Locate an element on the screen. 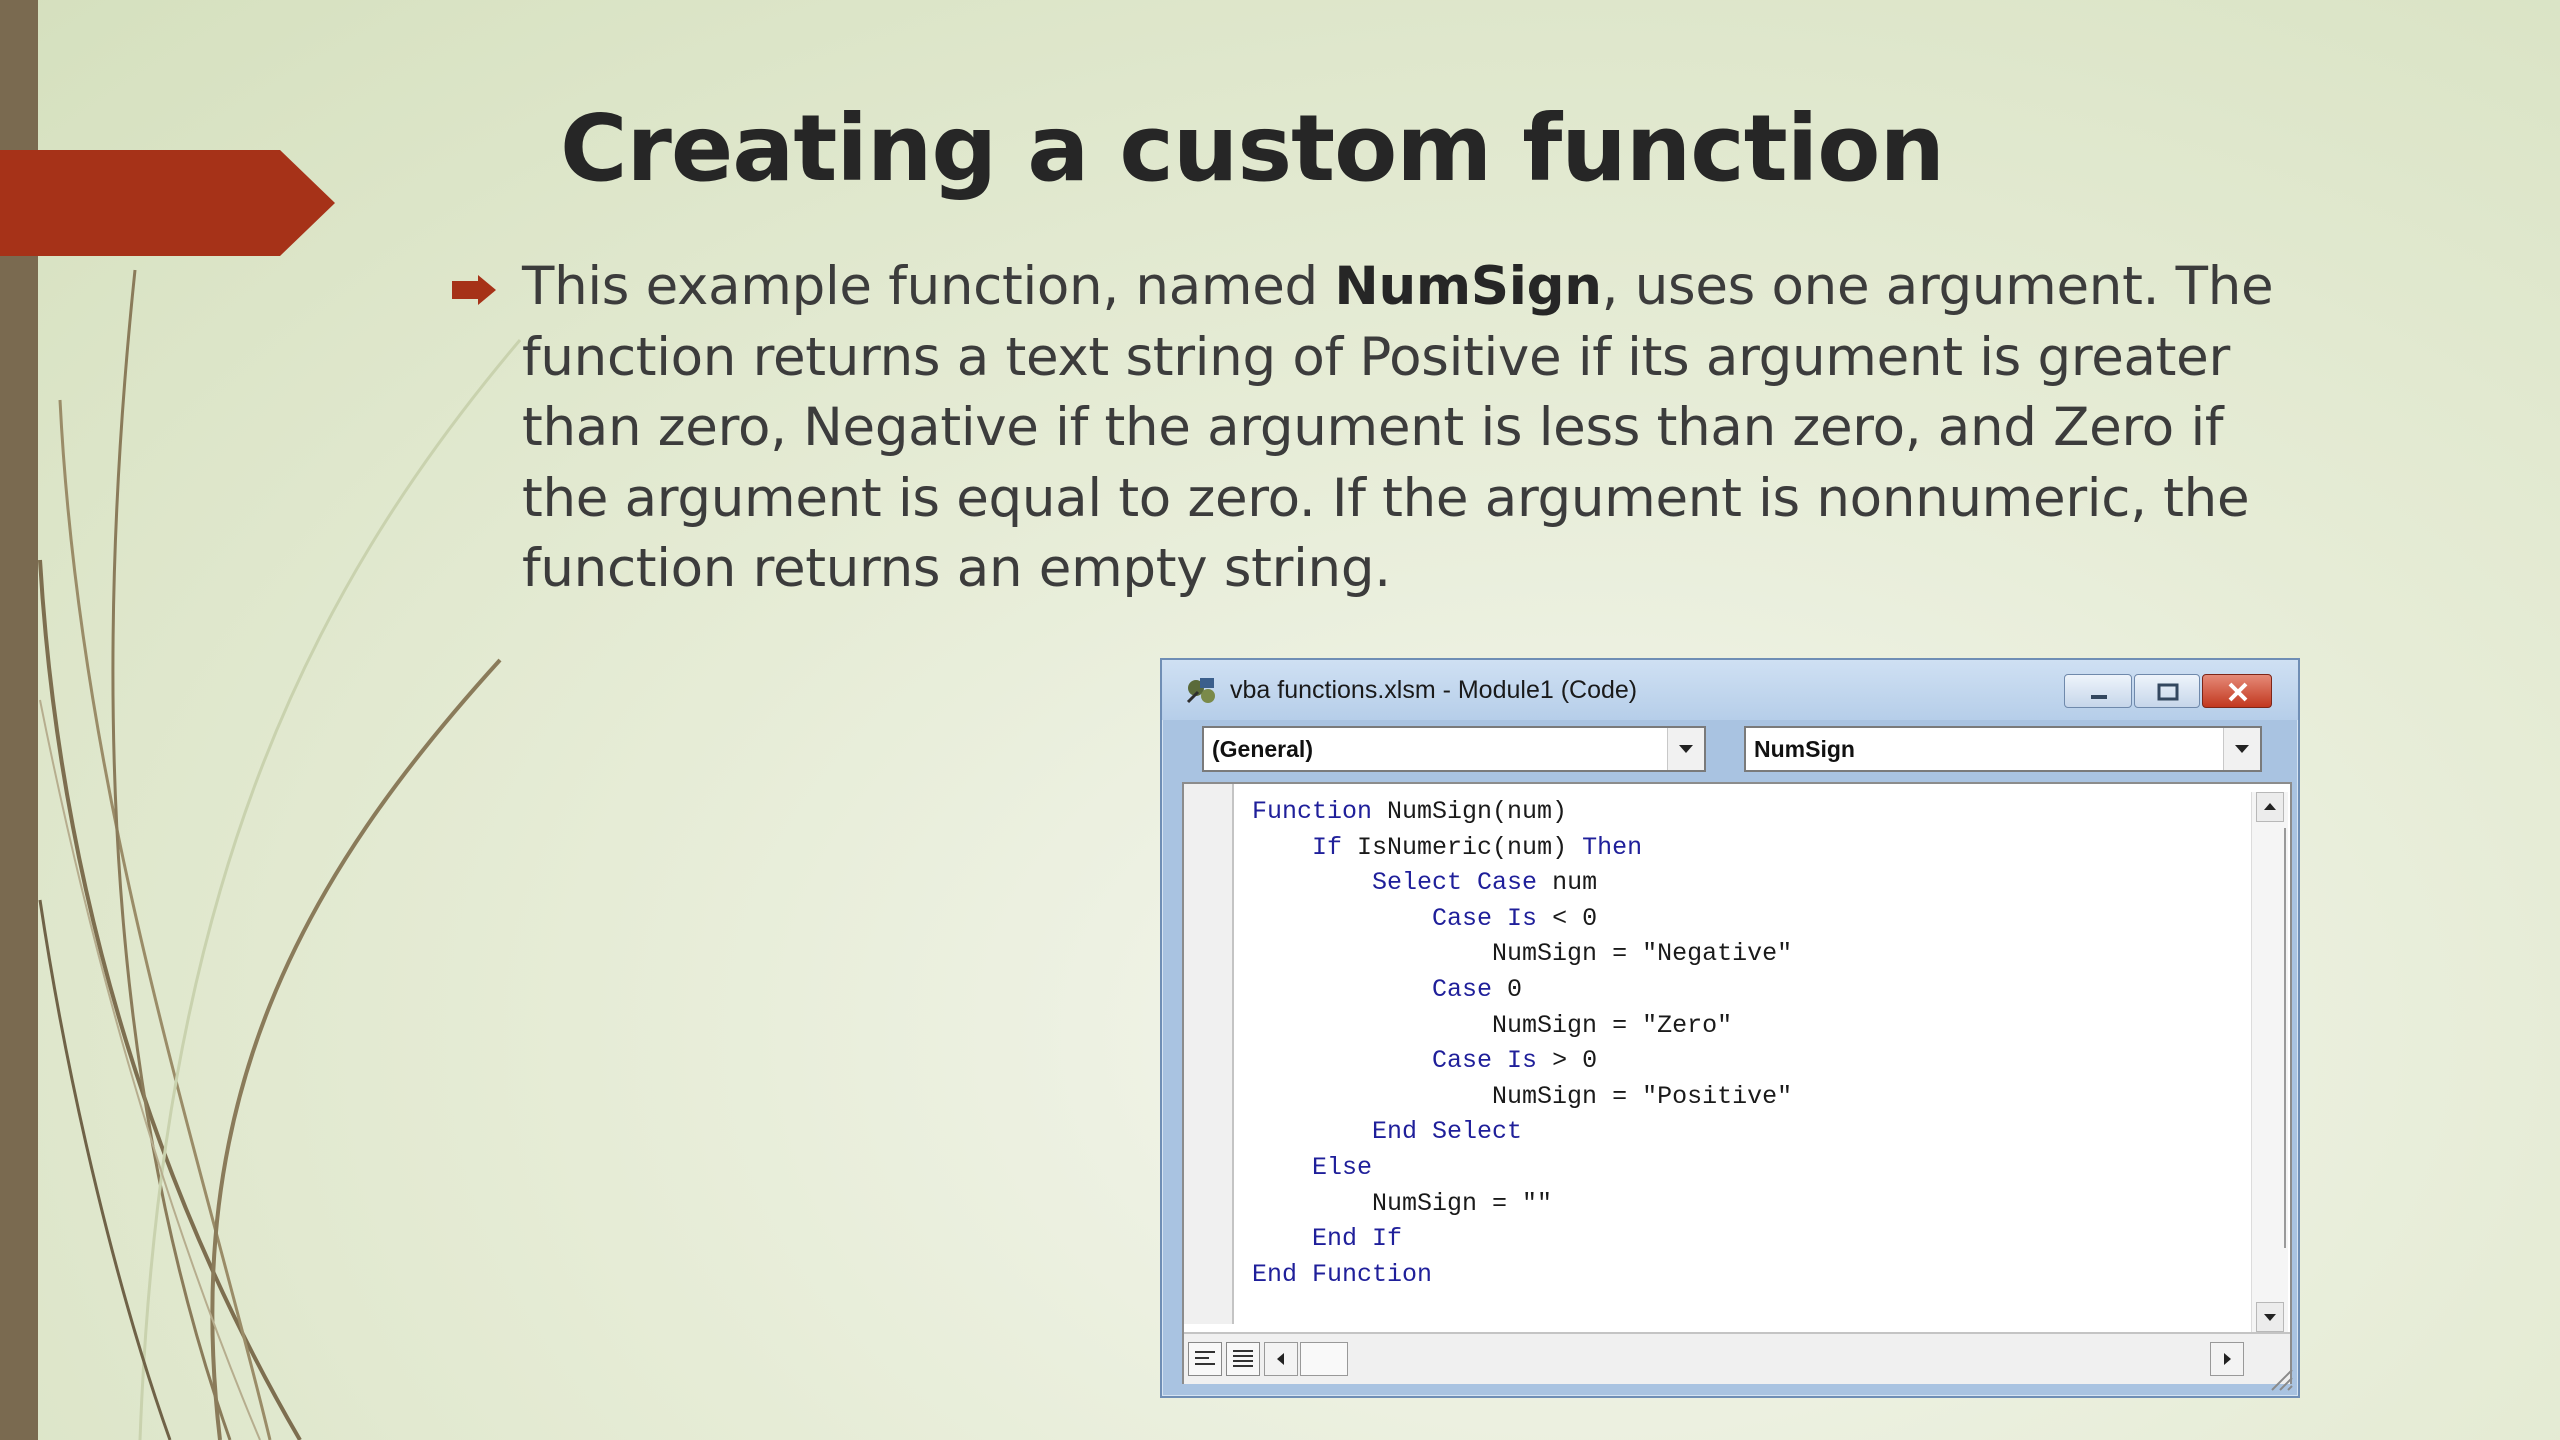 The image size is (2560, 1440). code-text: < 0 is located at coordinates (1567, 918).